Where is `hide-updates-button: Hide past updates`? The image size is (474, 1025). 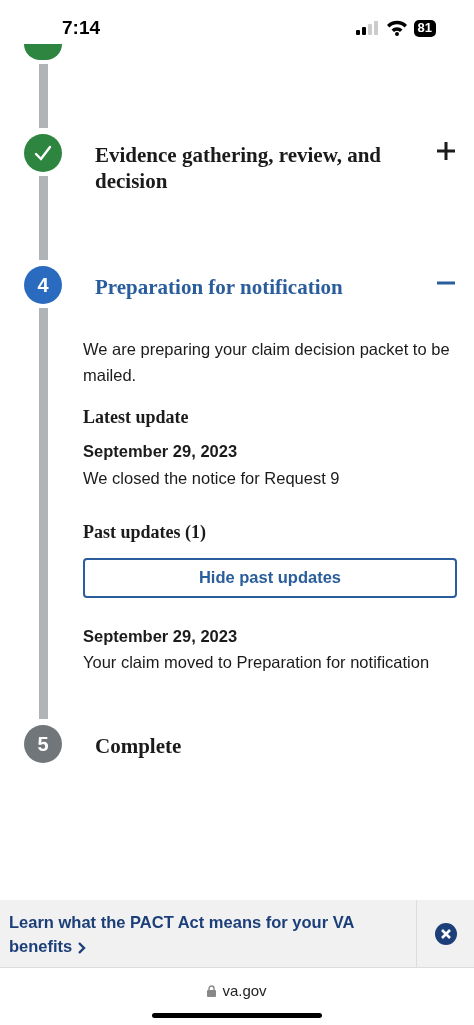 hide-updates-button: Hide past updates is located at coordinates (270, 577).